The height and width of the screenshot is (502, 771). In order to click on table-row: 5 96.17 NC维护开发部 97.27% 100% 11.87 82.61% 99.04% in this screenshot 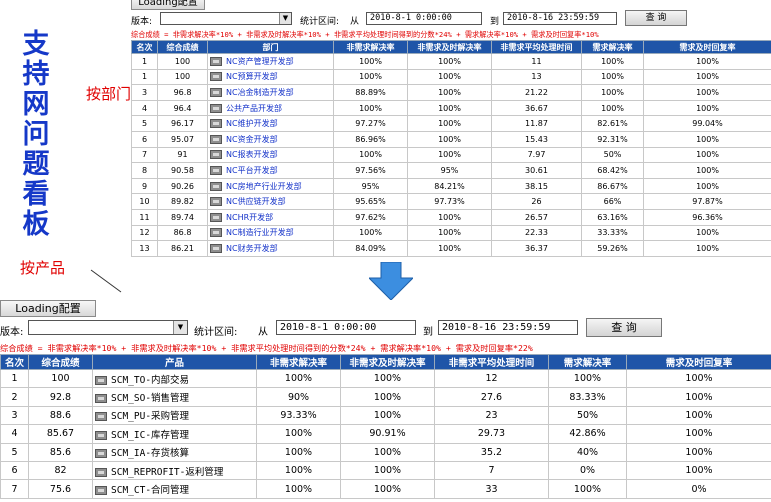, I will do `click(451, 123)`.